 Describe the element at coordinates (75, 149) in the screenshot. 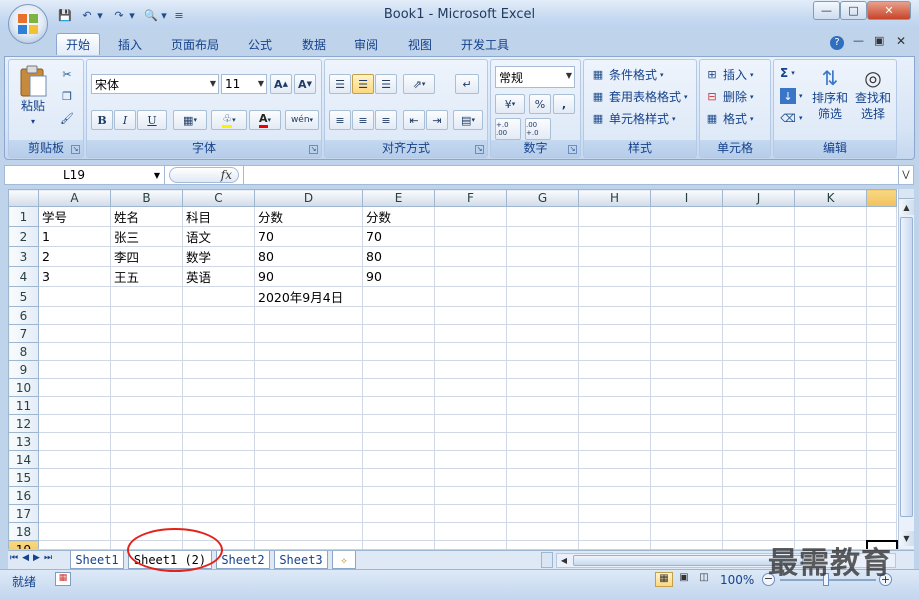

I see `clipboard-dialog-launcher-icon: ↘` at that location.